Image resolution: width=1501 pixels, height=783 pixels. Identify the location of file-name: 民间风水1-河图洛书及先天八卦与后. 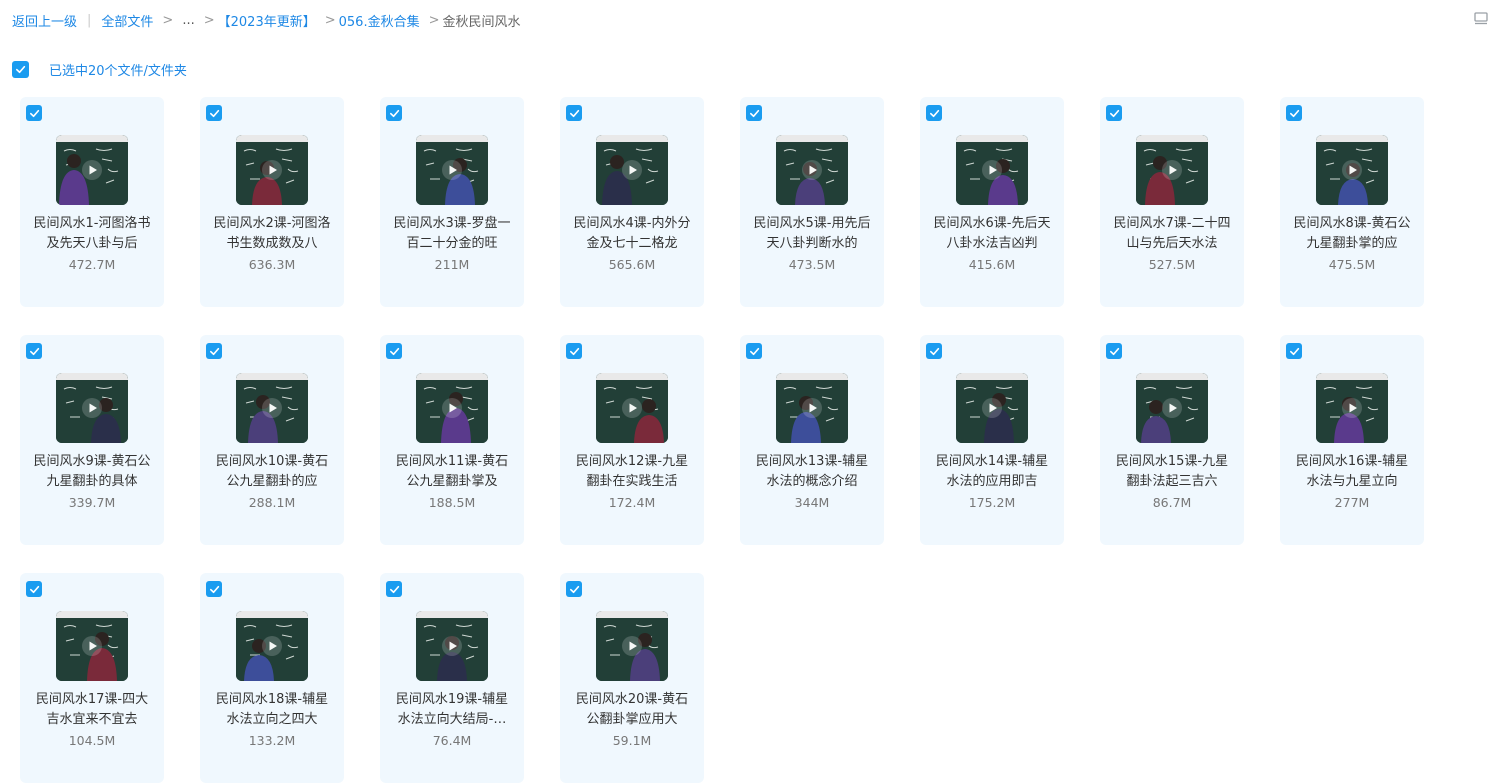
(92, 233).